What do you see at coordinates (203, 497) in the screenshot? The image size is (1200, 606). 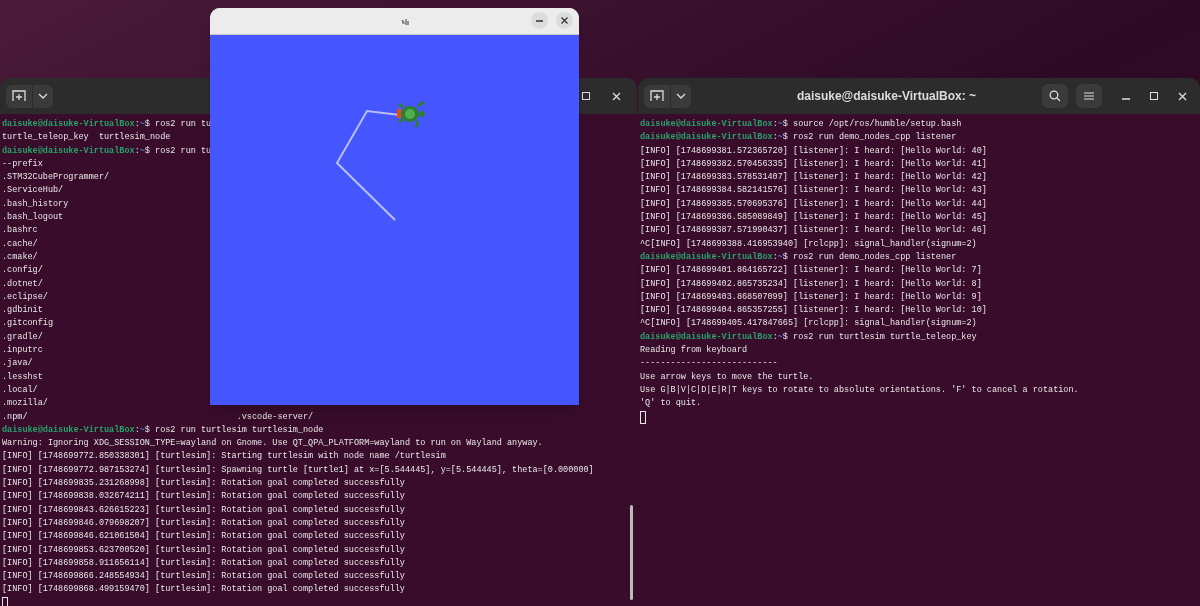 I see `output-line: [INFO] [1748699838.032674211] [turtlesim]: Rotation goal completed successfully` at bounding box center [203, 497].